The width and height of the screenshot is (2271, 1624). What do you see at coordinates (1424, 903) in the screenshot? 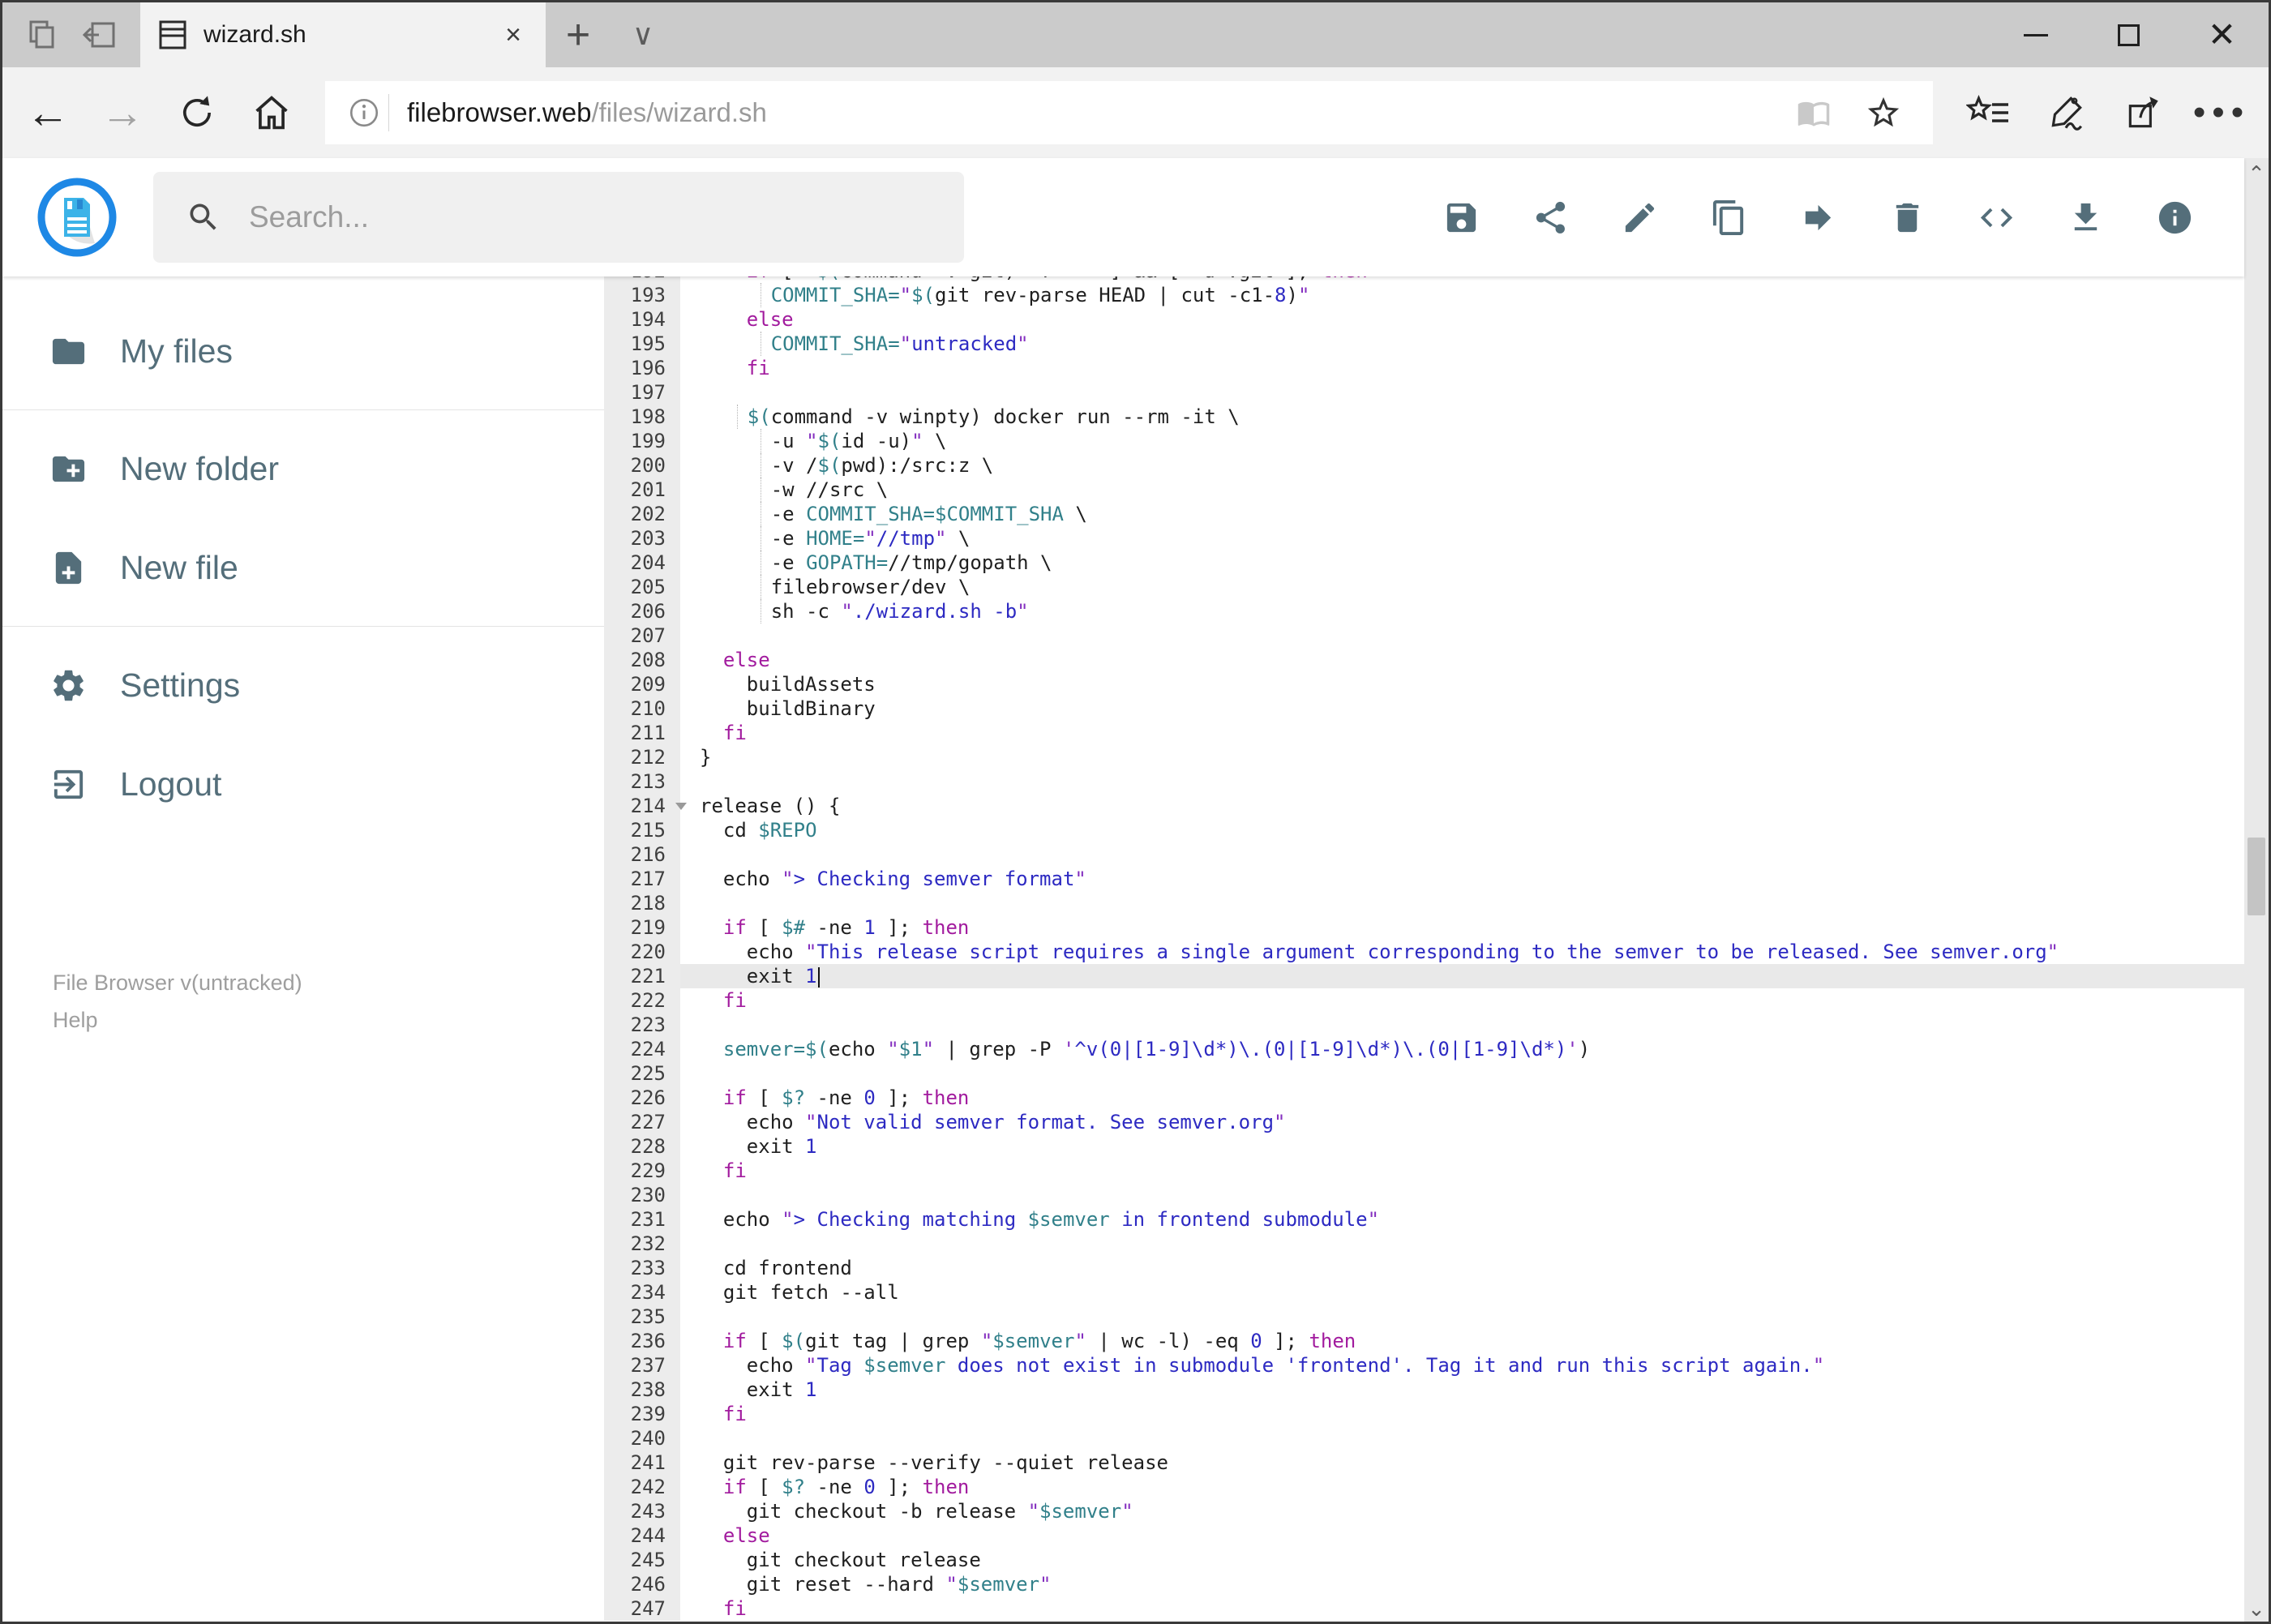
I see `code-line: 218` at bounding box center [1424, 903].